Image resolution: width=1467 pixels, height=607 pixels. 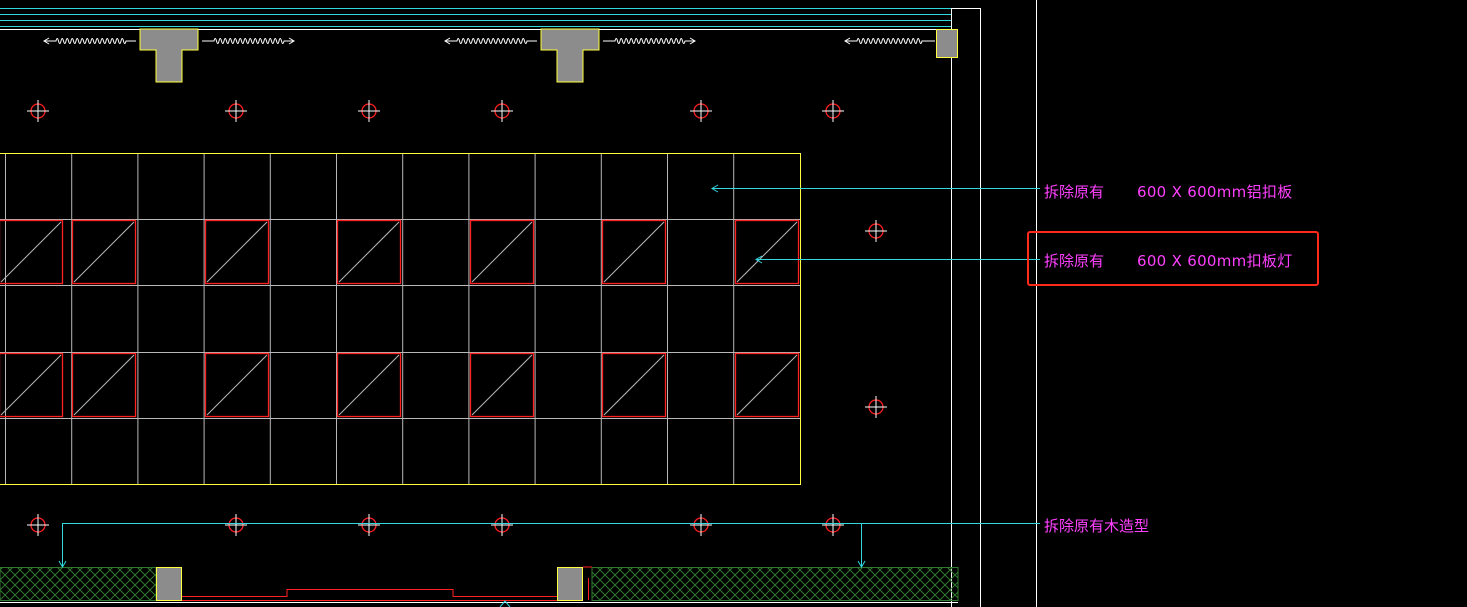 What do you see at coordinates (1215, 192) in the screenshot?
I see `annotation-spec: 600 X 600mm铝扣板` at bounding box center [1215, 192].